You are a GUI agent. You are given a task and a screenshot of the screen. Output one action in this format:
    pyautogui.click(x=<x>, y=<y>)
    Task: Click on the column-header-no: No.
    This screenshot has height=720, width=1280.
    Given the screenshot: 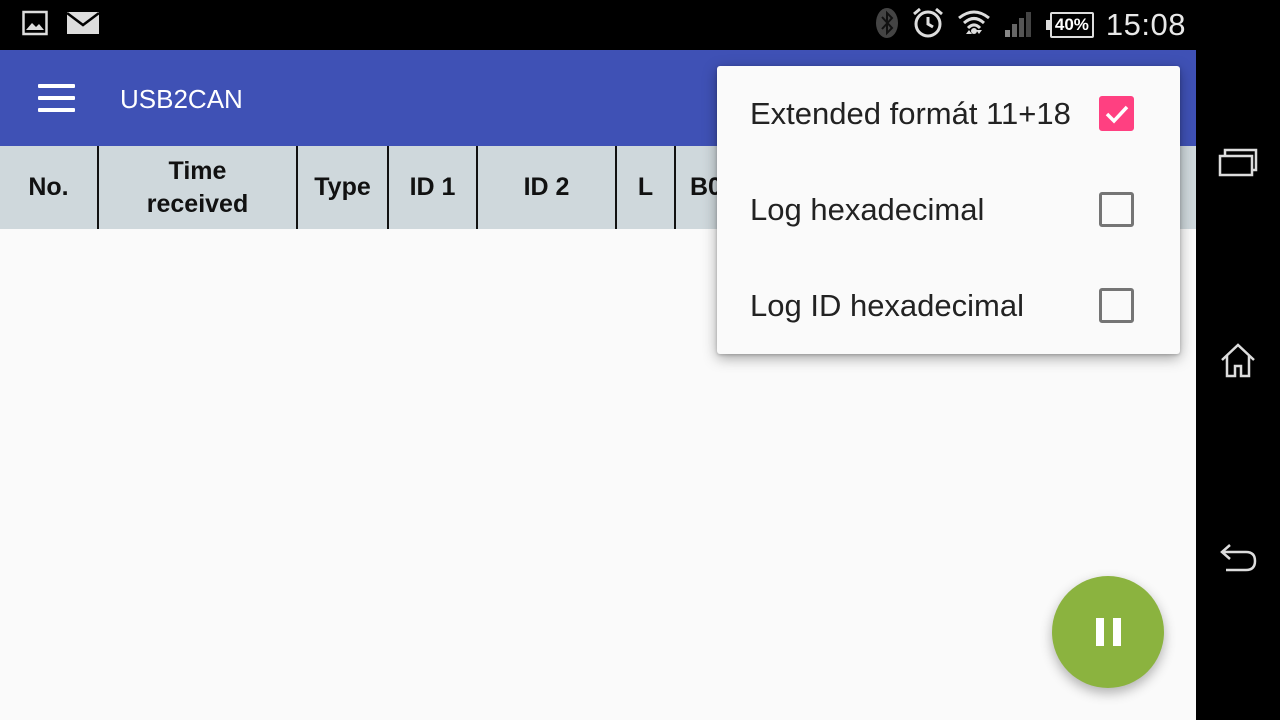 What is the action you would take?
    pyautogui.click(x=49, y=187)
    